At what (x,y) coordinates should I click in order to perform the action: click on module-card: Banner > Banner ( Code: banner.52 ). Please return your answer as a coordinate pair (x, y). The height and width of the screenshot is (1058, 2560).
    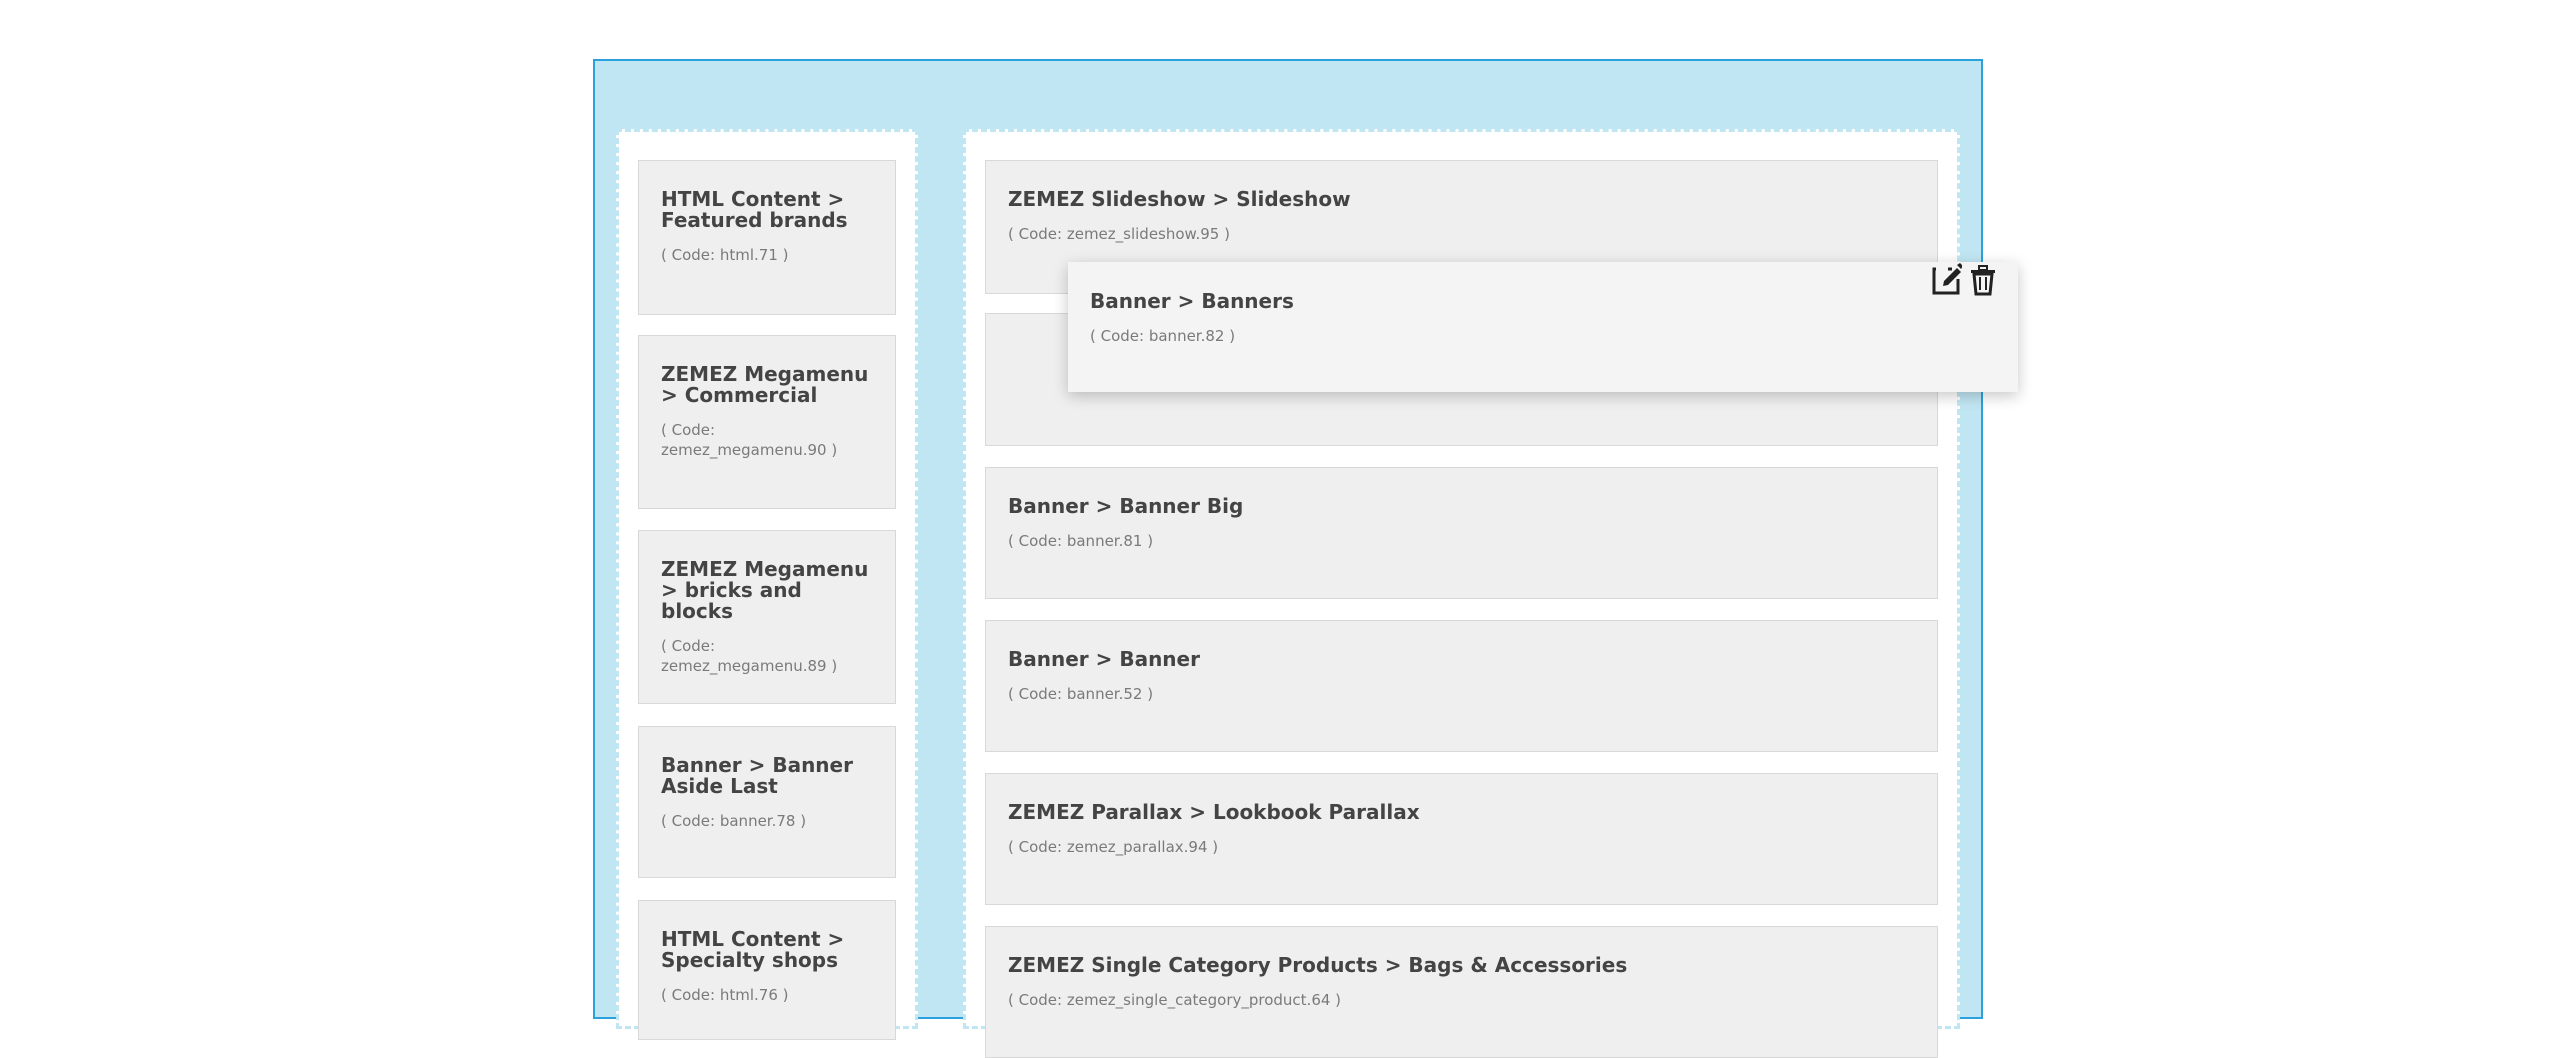
    Looking at the image, I should click on (1461, 686).